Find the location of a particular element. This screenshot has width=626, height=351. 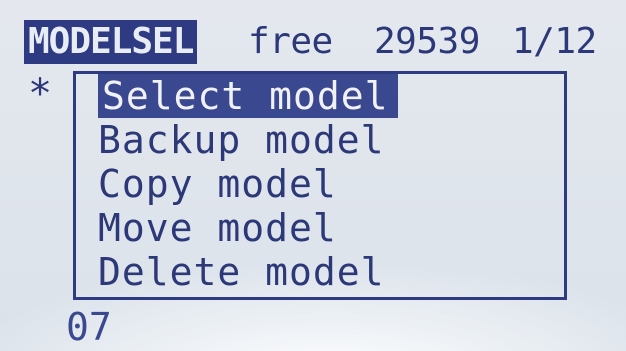

menu-item-move-model: Move model is located at coordinates (320, 228).